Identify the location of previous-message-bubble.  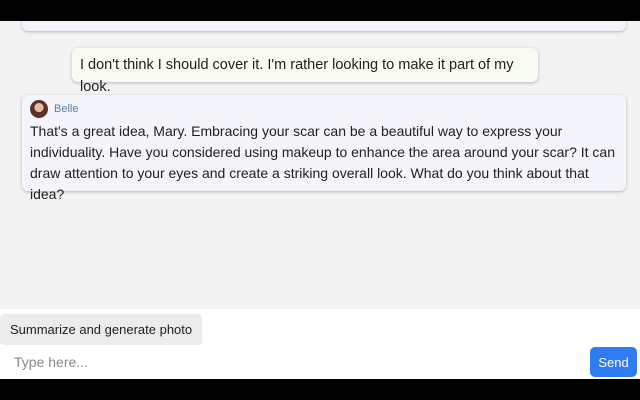
(324, 26).